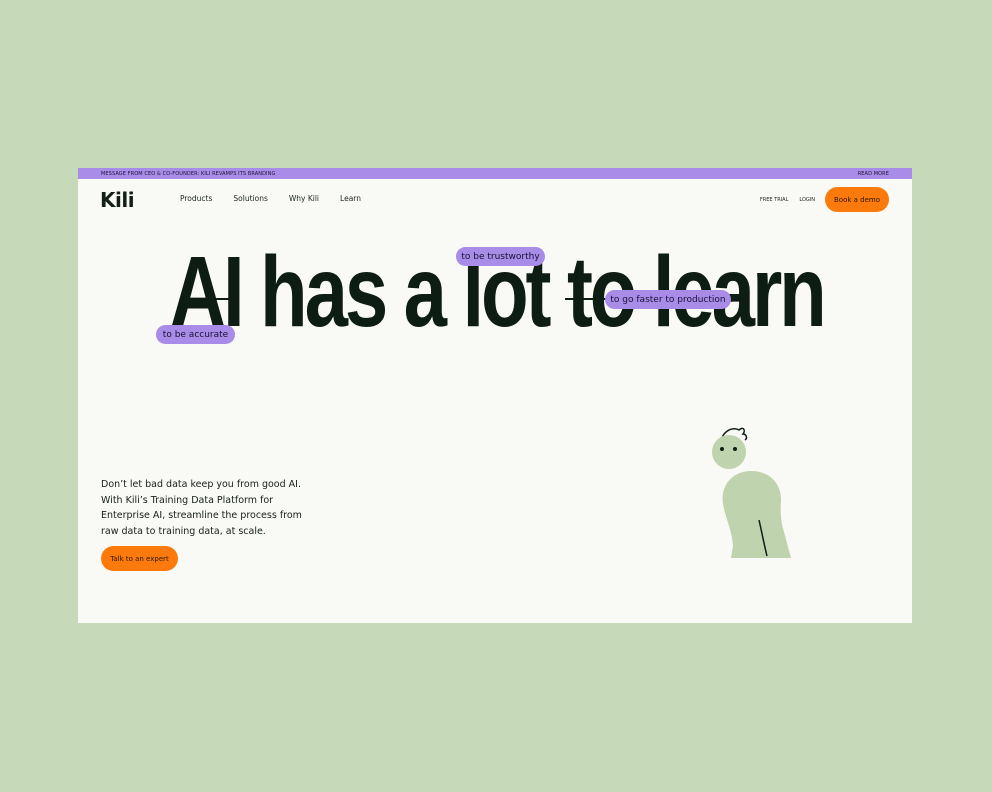 The image size is (992, 792). I want to click on tag-accurate: to be accurate, so click(195, 334).